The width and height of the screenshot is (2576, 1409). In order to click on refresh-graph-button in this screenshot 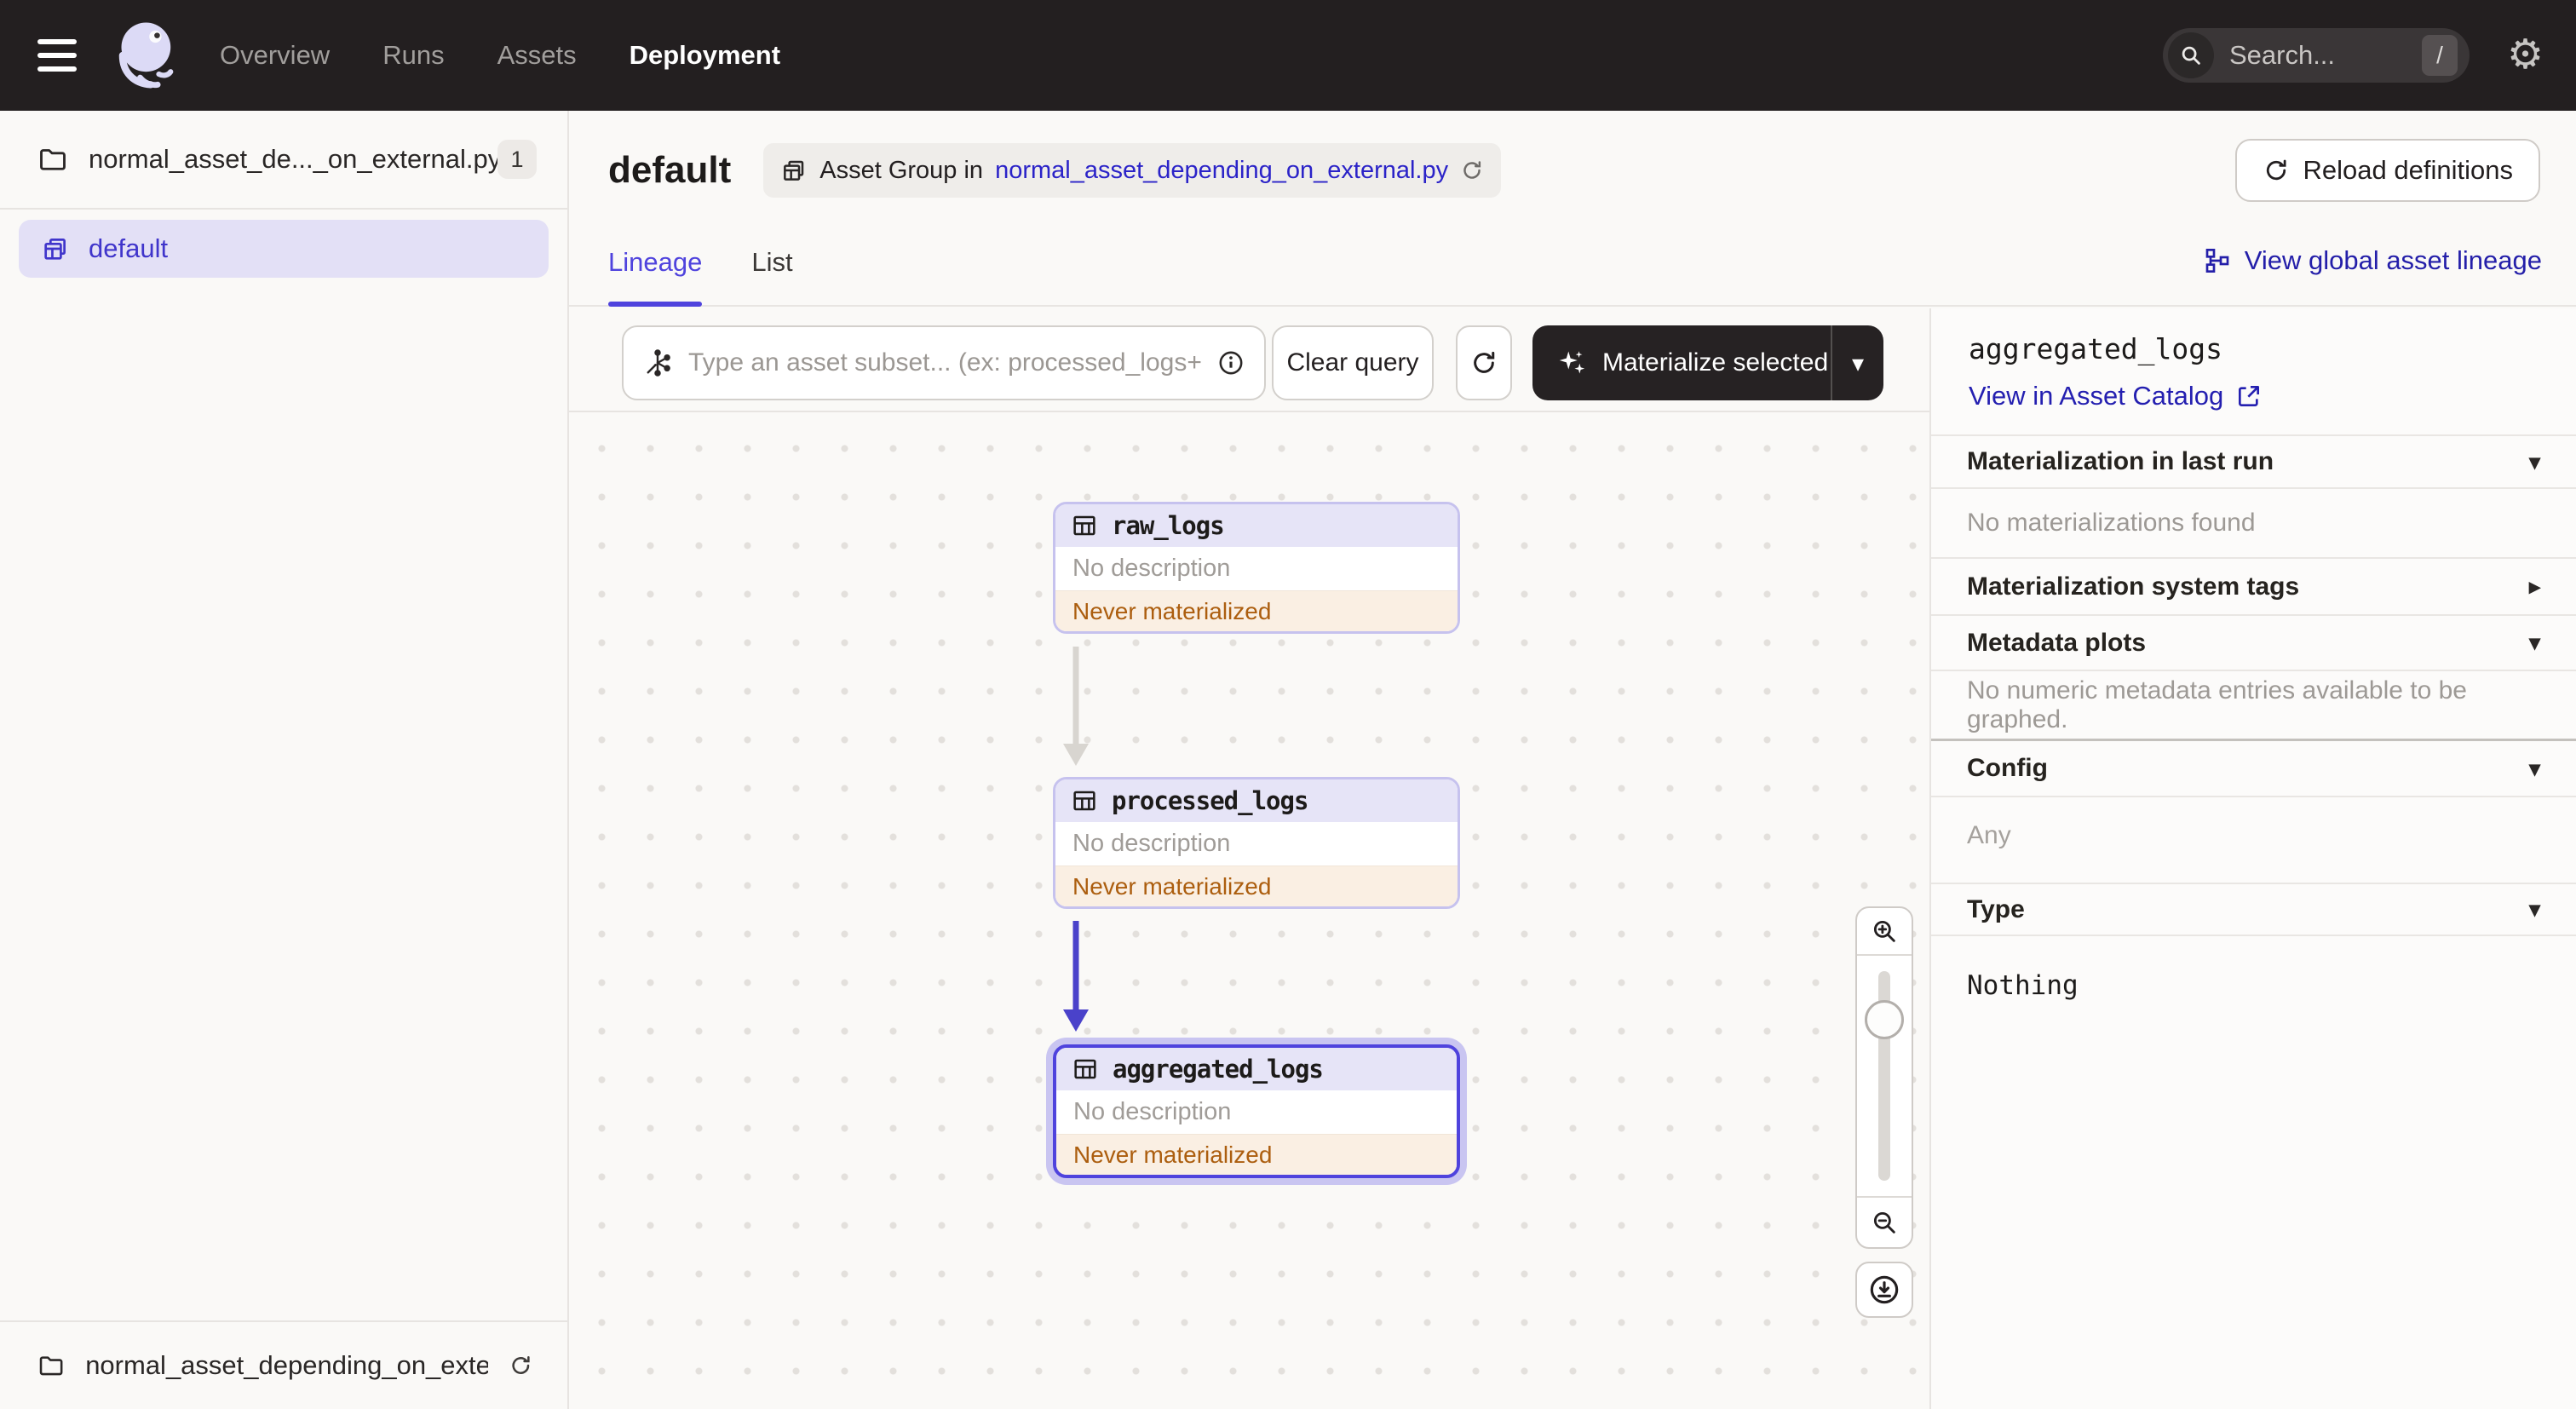, I will do `click(1484, 362)`.